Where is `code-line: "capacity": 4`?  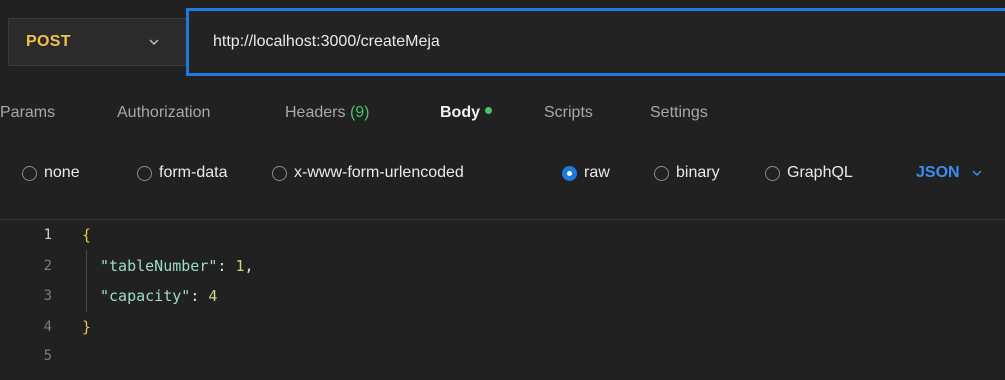 code-line: "capacity": 4 is located at coordinates (158, 296).